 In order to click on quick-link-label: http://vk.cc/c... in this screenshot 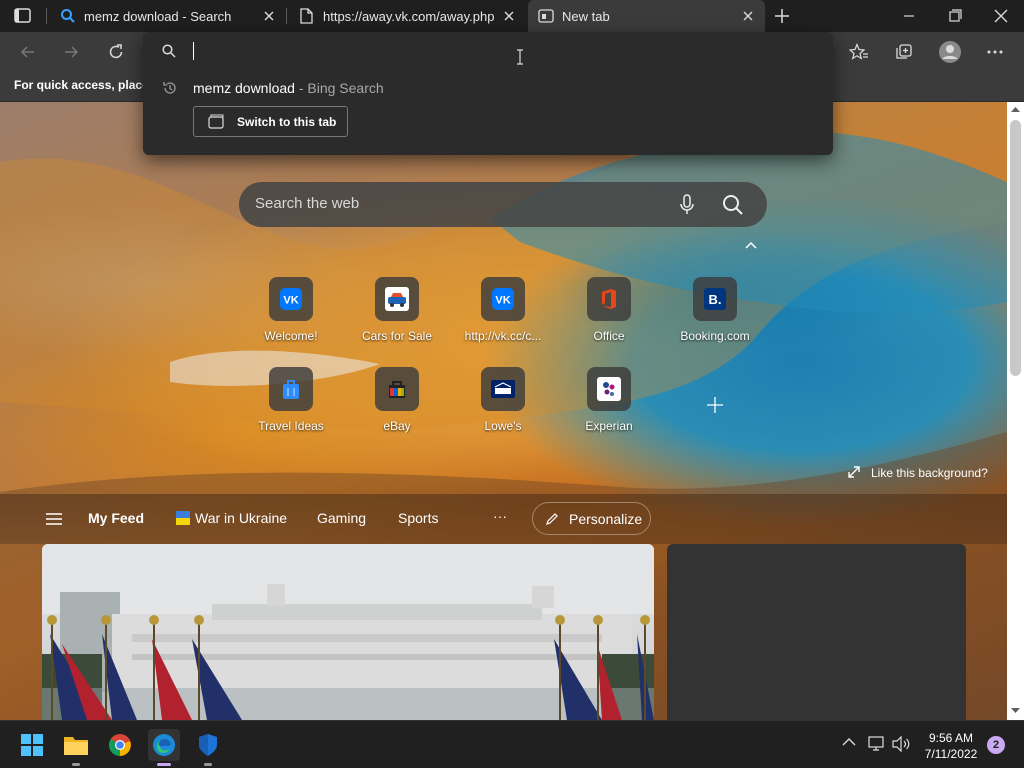, I will do `click(503, 336)`.